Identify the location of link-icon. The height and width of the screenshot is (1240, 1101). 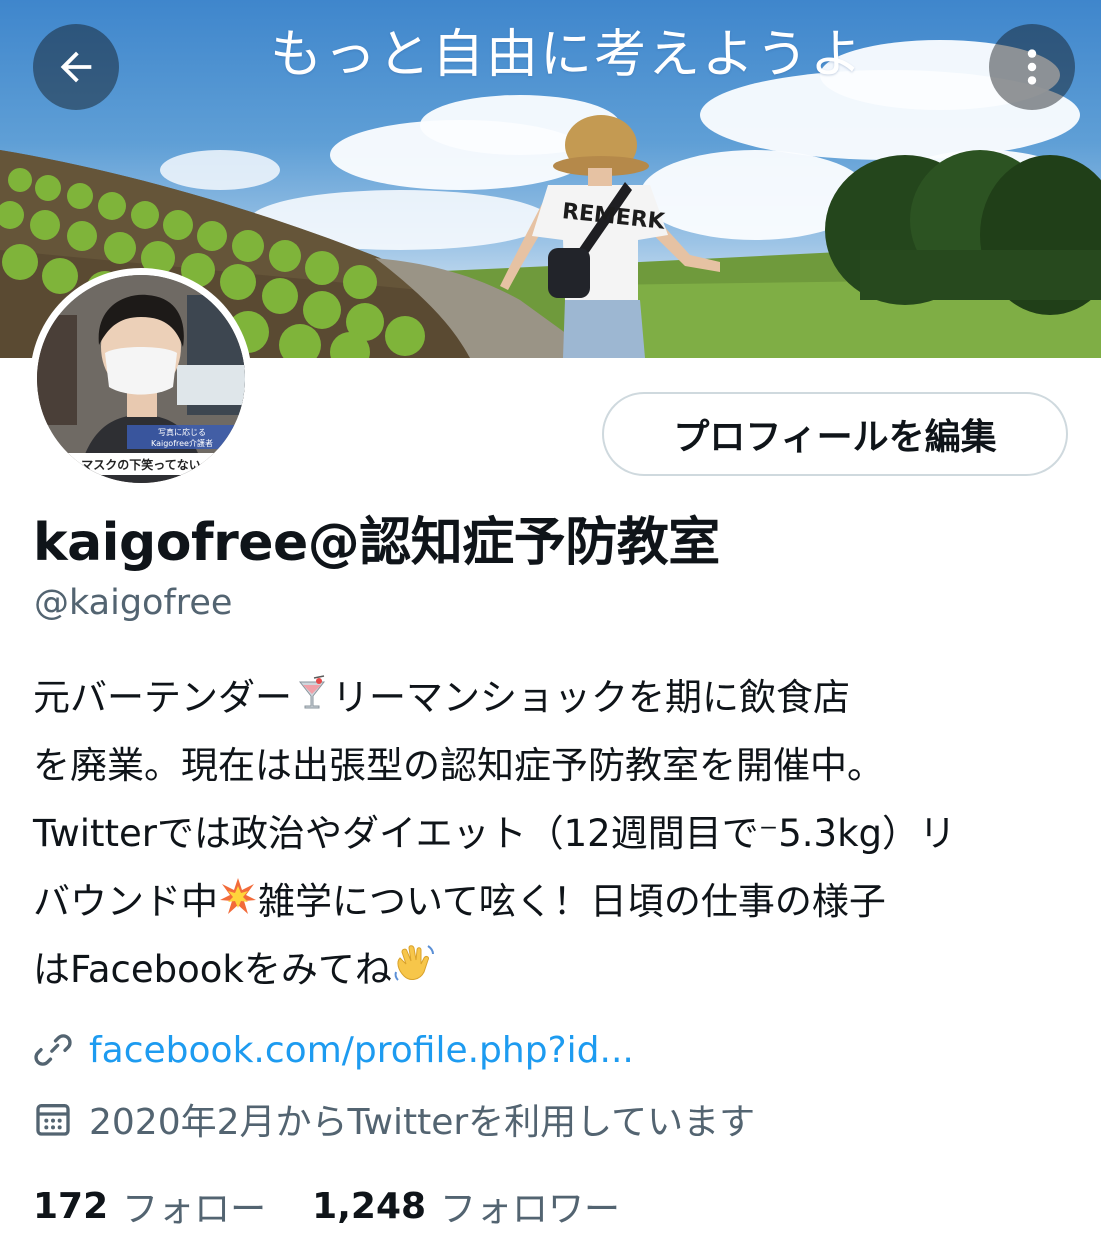
(53, 1050).